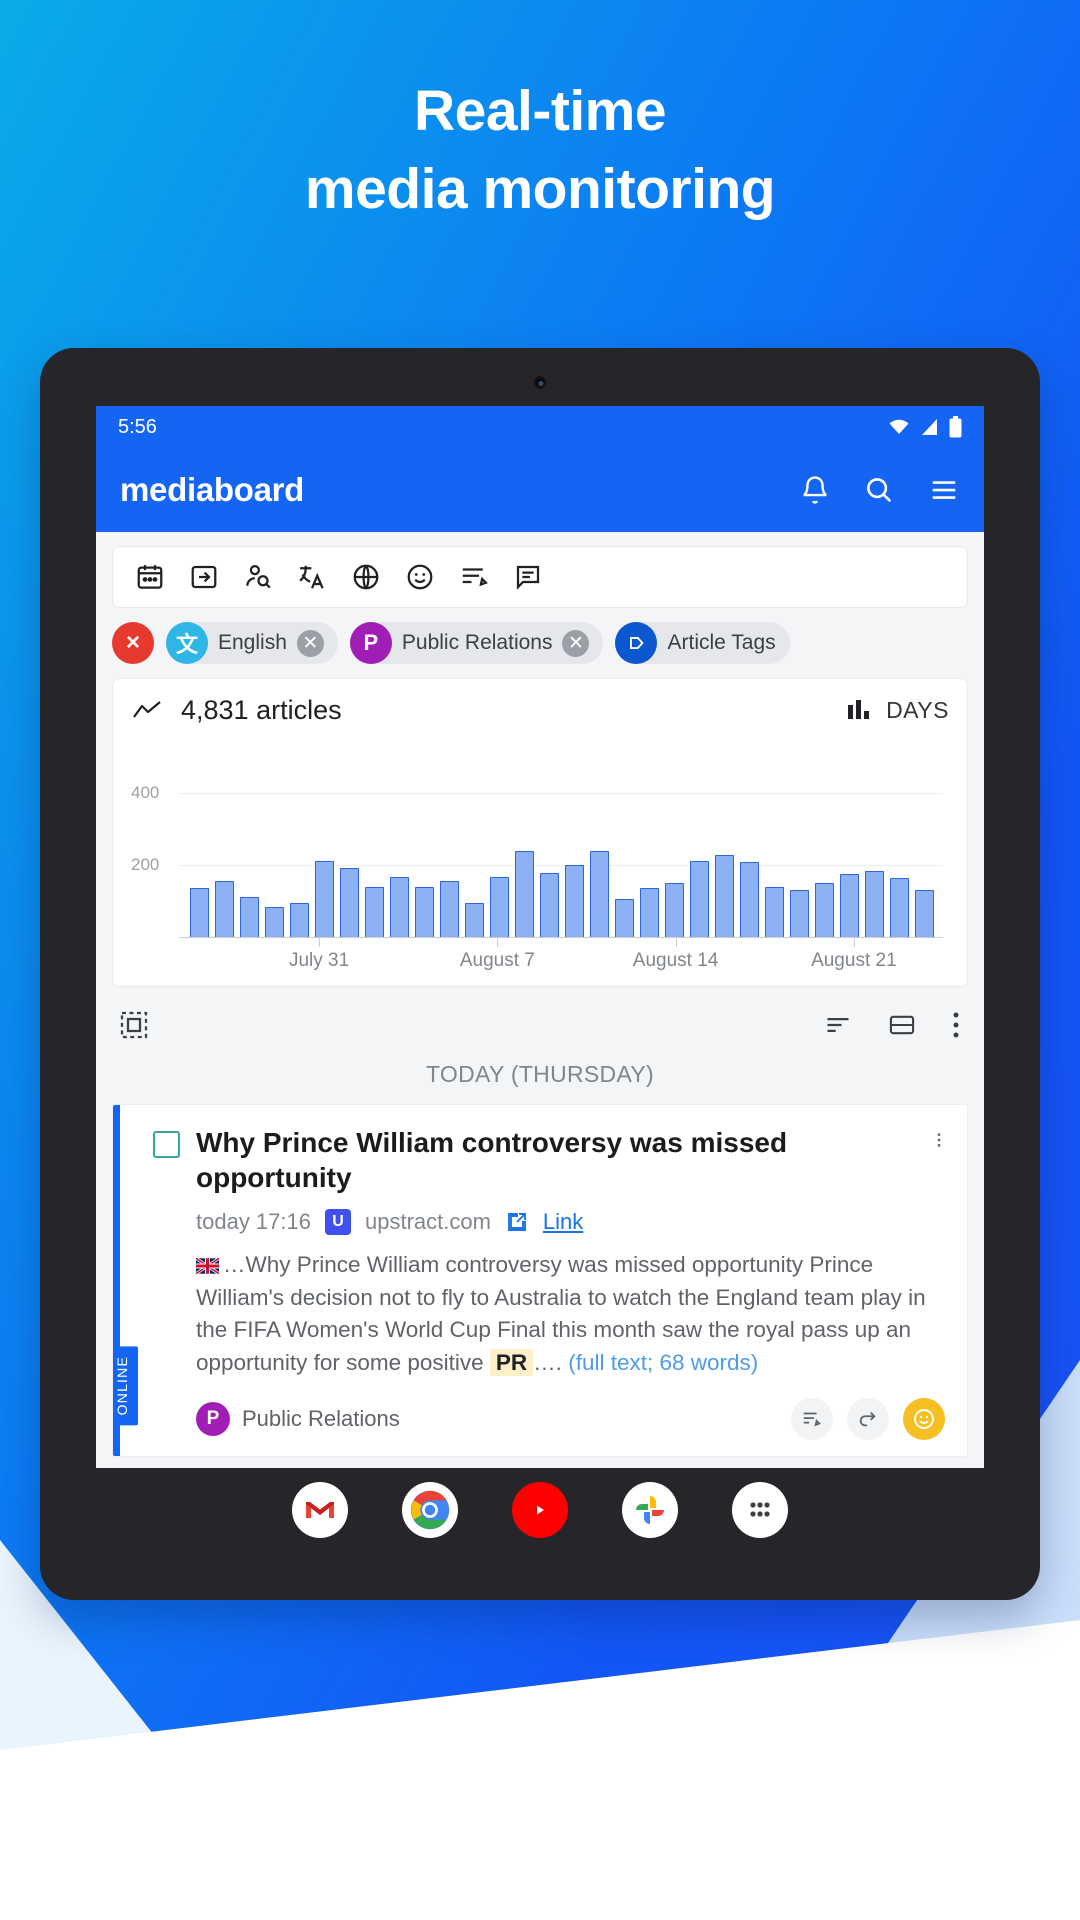  What do you see at coordinates (298, 1418) in the screenshot?
I see `article-tag: P Public Relations` at bounding box center [298, 1418].